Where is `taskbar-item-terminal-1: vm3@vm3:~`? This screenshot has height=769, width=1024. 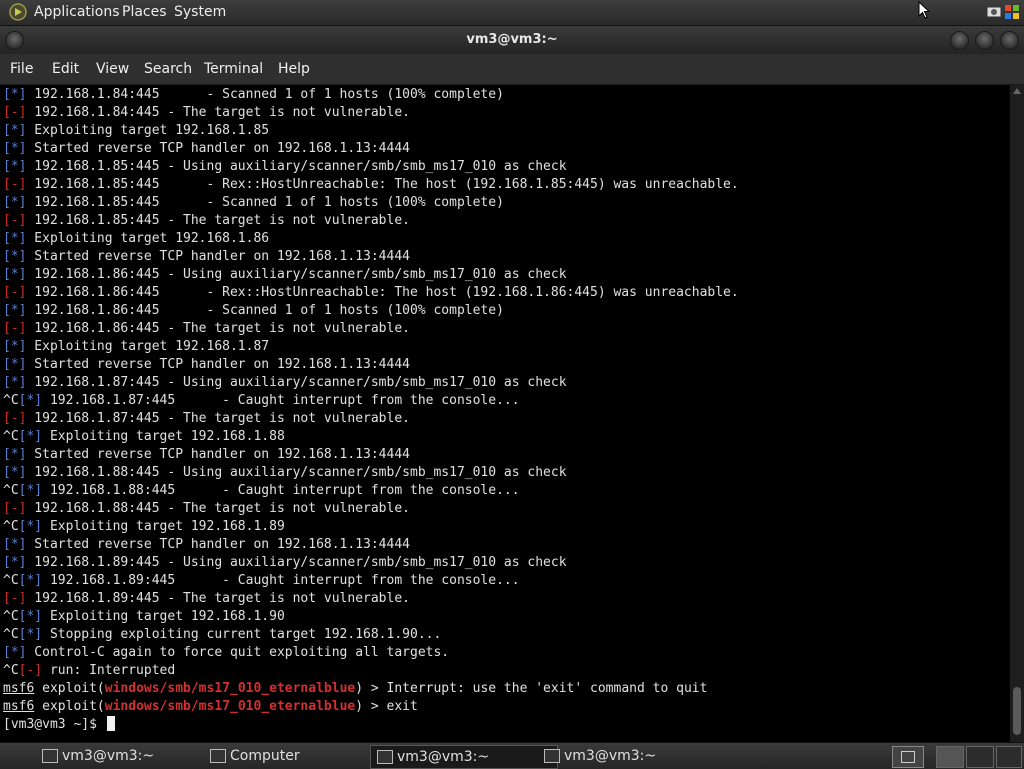
taskbar-item-terminal-1: vm3@vm3:~ is located at coordinates (129, 756).